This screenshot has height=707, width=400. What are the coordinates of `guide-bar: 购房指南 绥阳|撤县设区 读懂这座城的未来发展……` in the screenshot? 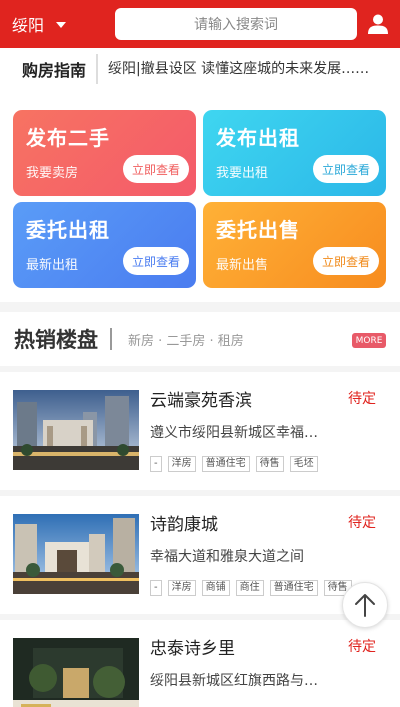 It's located at (200, 69).